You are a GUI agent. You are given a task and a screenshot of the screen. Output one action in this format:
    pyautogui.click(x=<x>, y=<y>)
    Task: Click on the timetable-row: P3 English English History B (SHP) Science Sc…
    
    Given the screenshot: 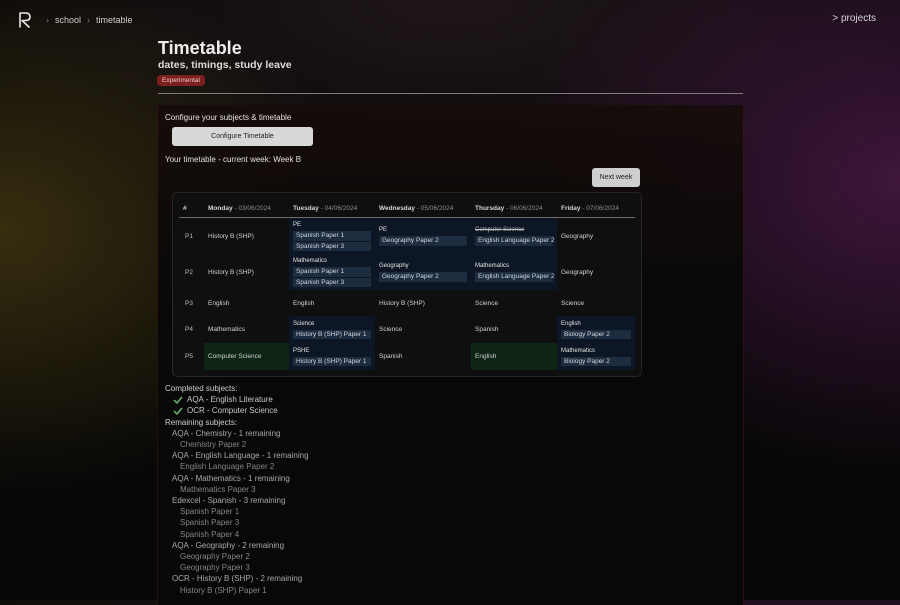 What is the action you would take?
    pyautogui.click(x=407, y=303)
    